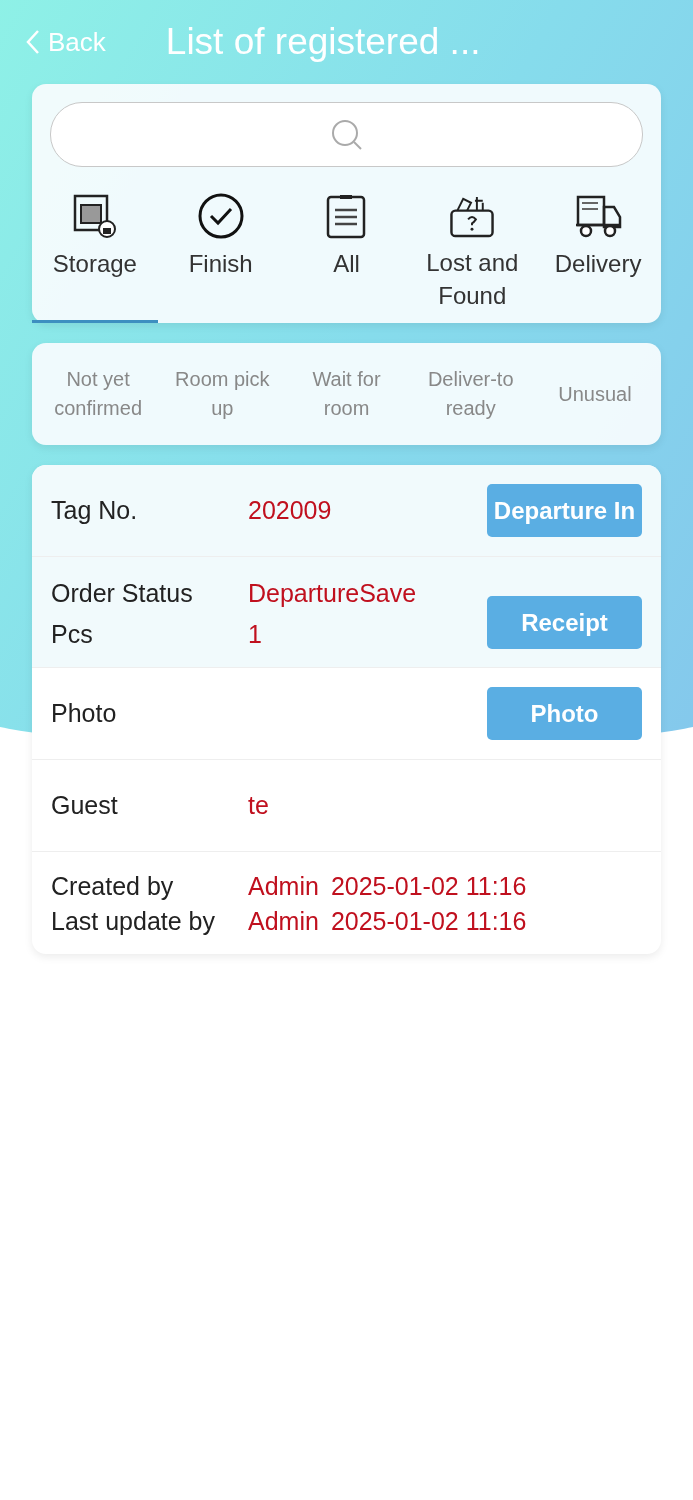 This screenshot has width=693, height=1500. I want to click on search-icon, so click(346, 134).